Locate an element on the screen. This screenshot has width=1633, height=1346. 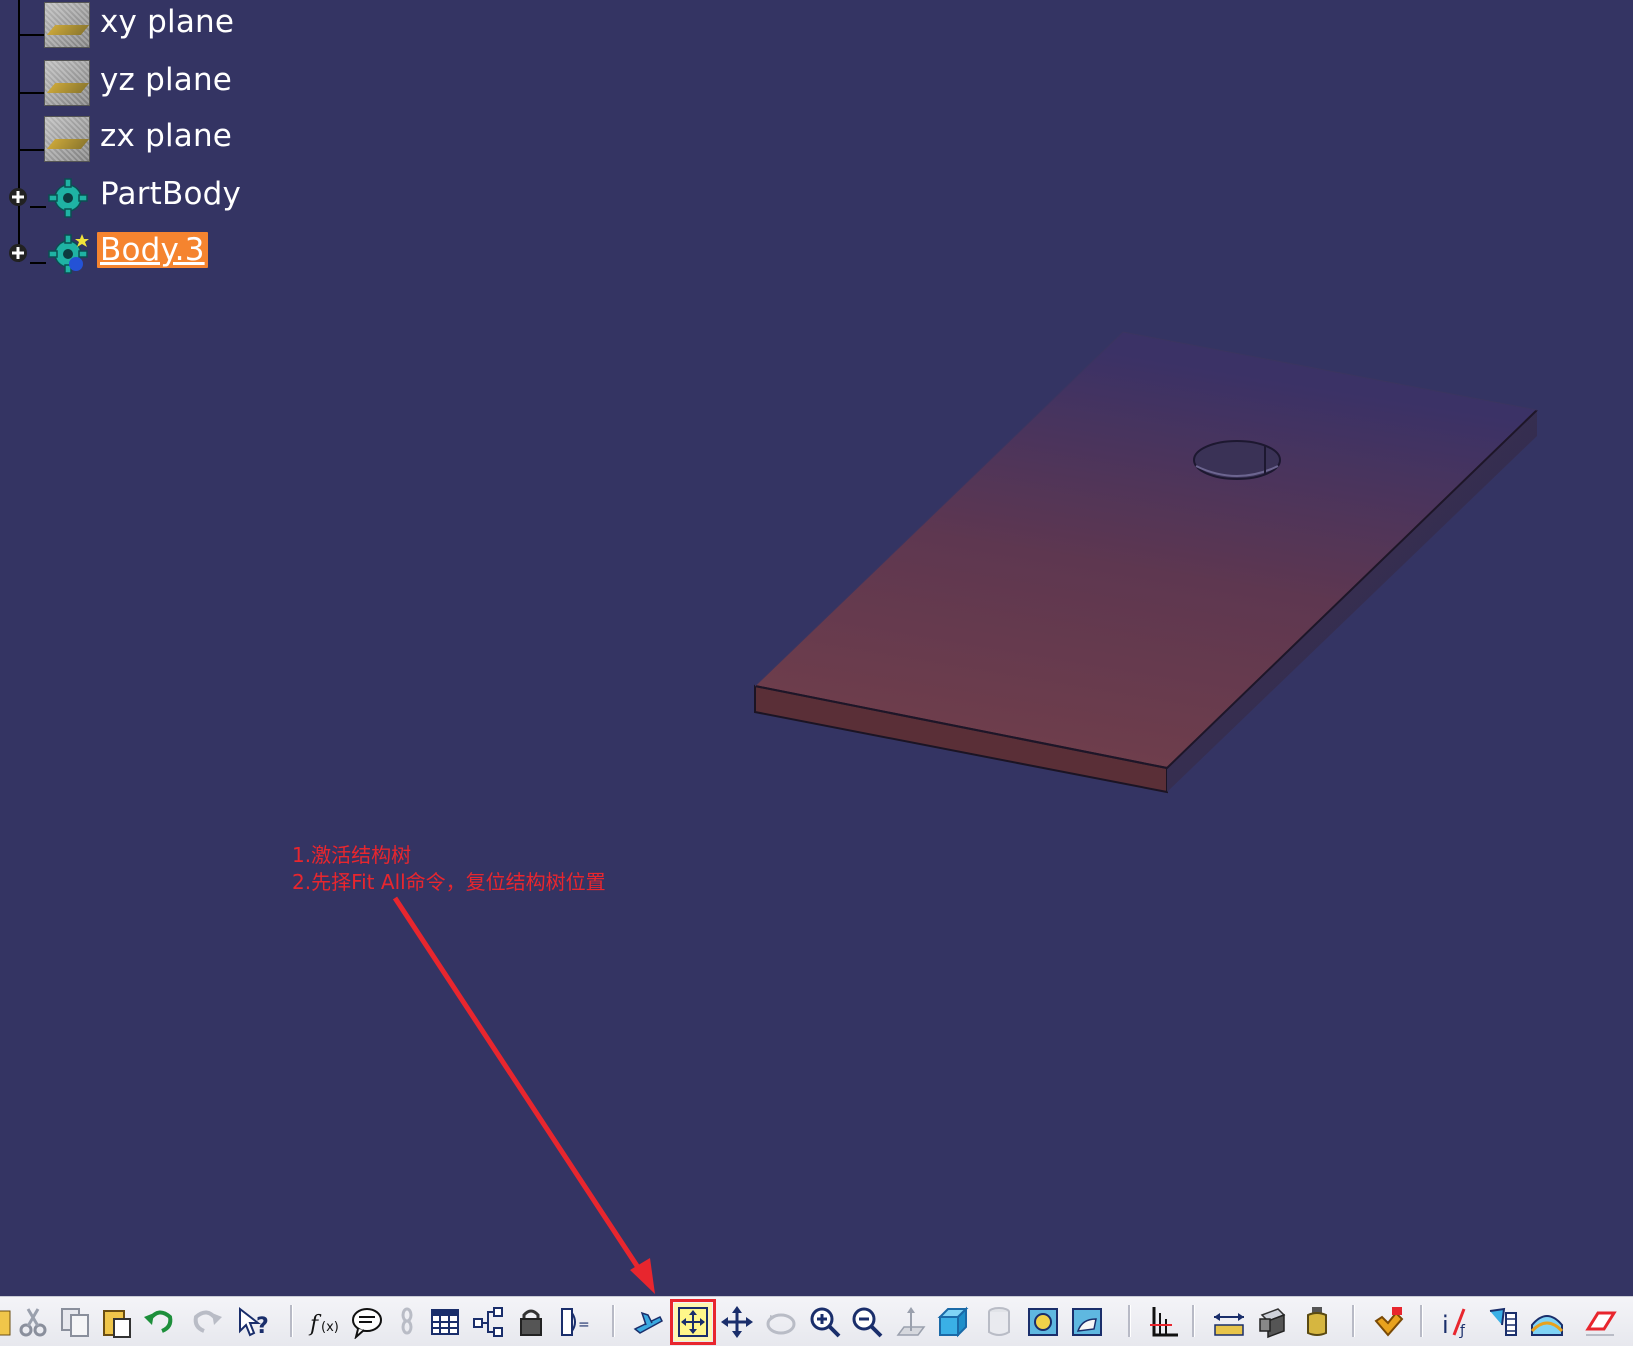
cut-button is located at coordinates (33, 1322).